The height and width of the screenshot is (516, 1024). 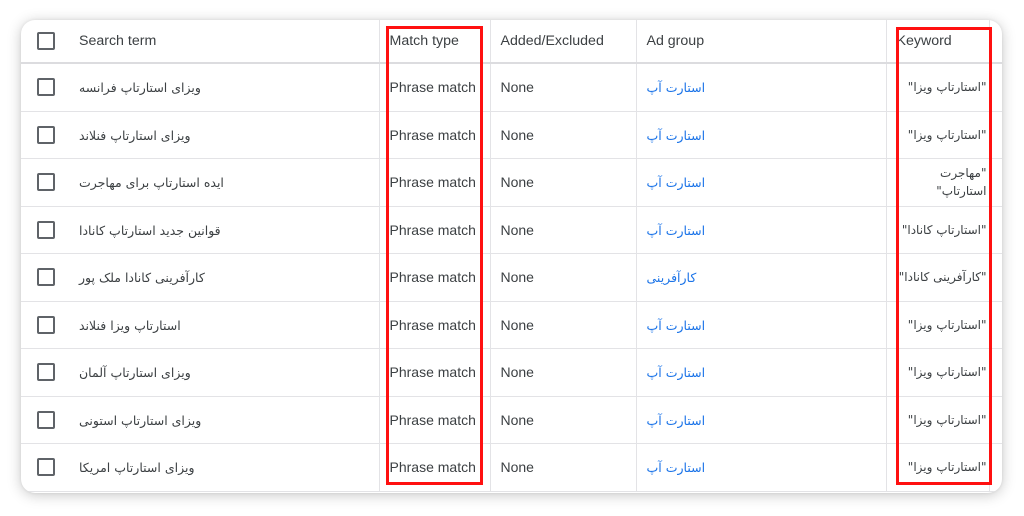 What do you see at coordinates (761, 42) in the screenshot?
I see `header-ad-group: Ad group` at bounding box center [761, 42].